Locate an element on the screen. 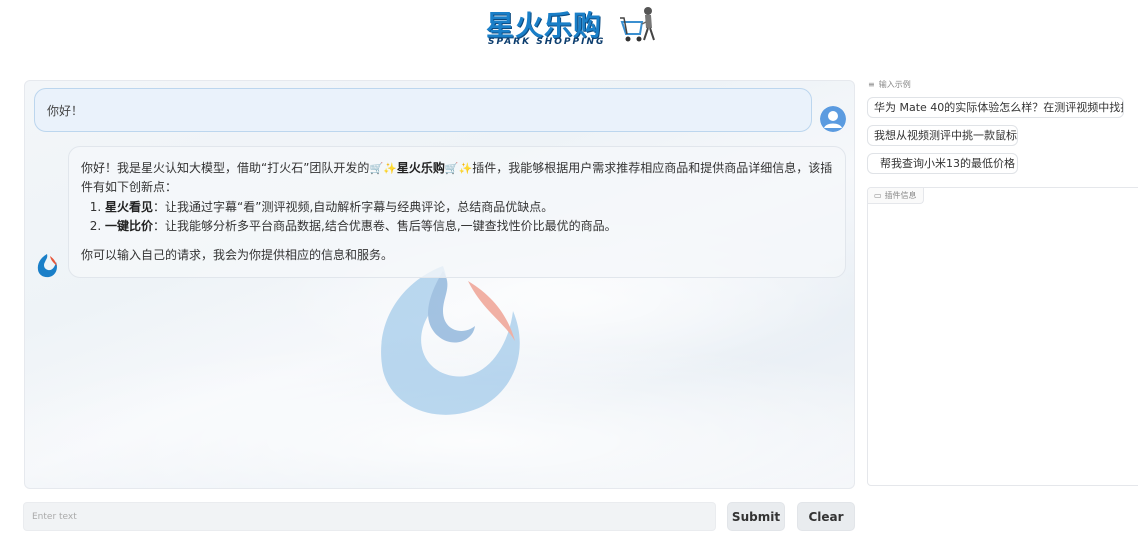 The width and height of the screenshot is (1138, 544). clear-button: Clear is located at coordinates (826, 516).